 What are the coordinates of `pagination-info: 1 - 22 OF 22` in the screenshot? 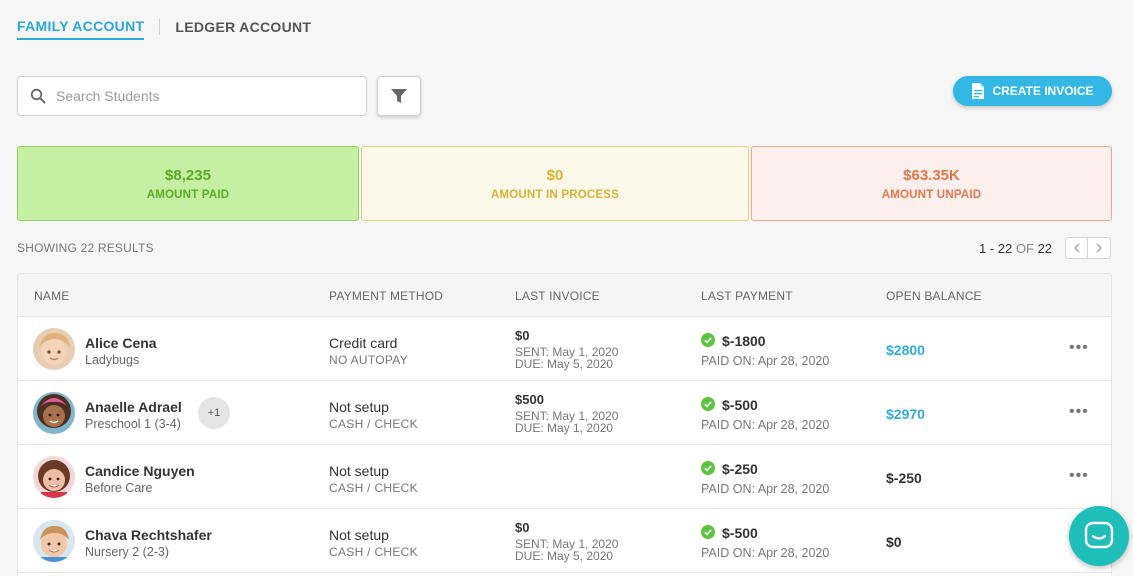 It's located at (1015, 248).